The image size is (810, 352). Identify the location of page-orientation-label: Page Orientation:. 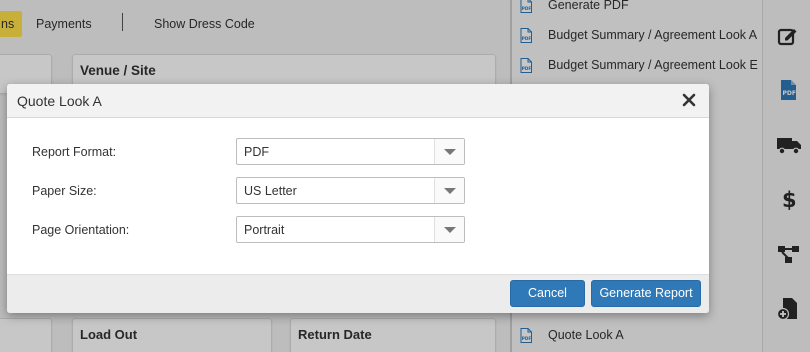
(81, 230).